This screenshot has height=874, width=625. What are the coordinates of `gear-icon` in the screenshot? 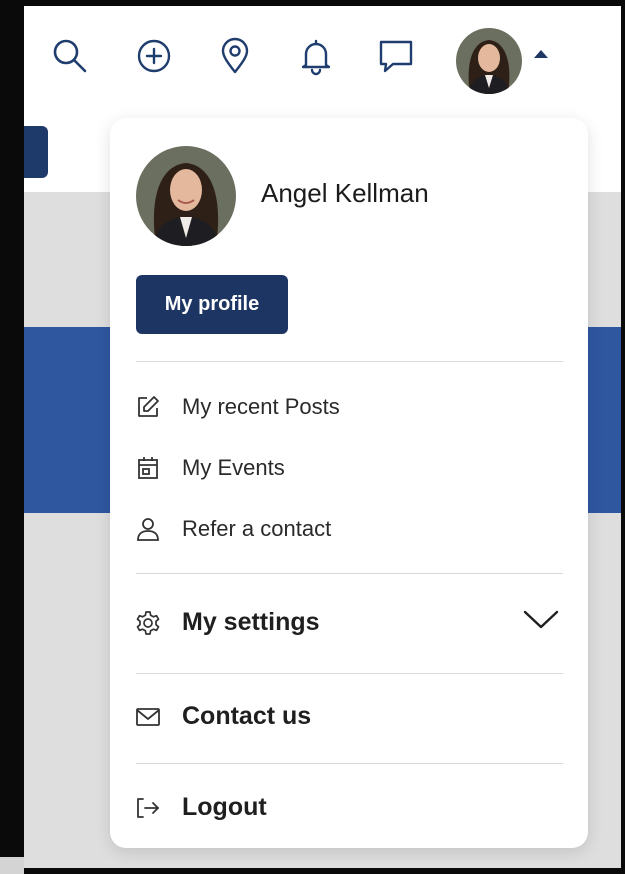 It's located at (148, 623).